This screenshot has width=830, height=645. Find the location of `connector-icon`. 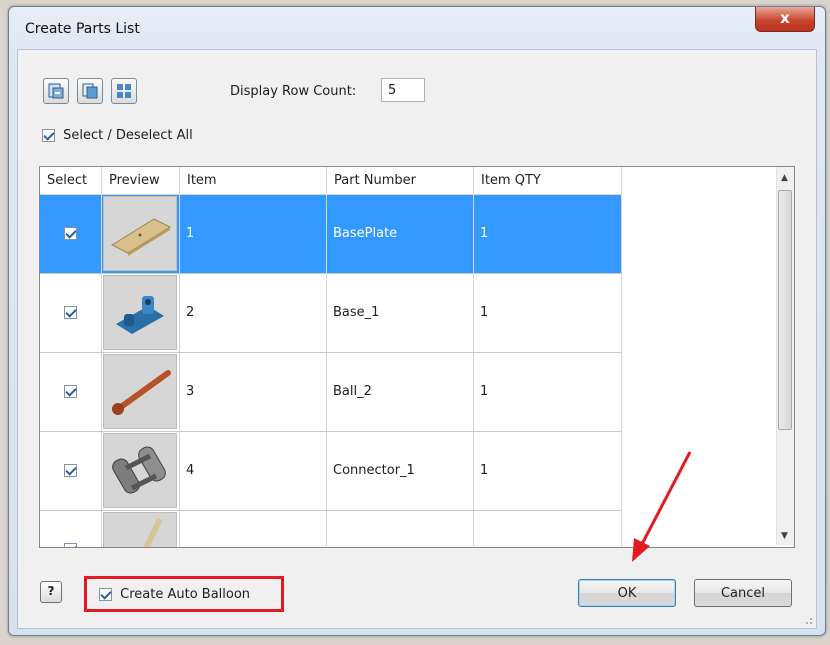

connector-icon is located at coordinates (140, 470).